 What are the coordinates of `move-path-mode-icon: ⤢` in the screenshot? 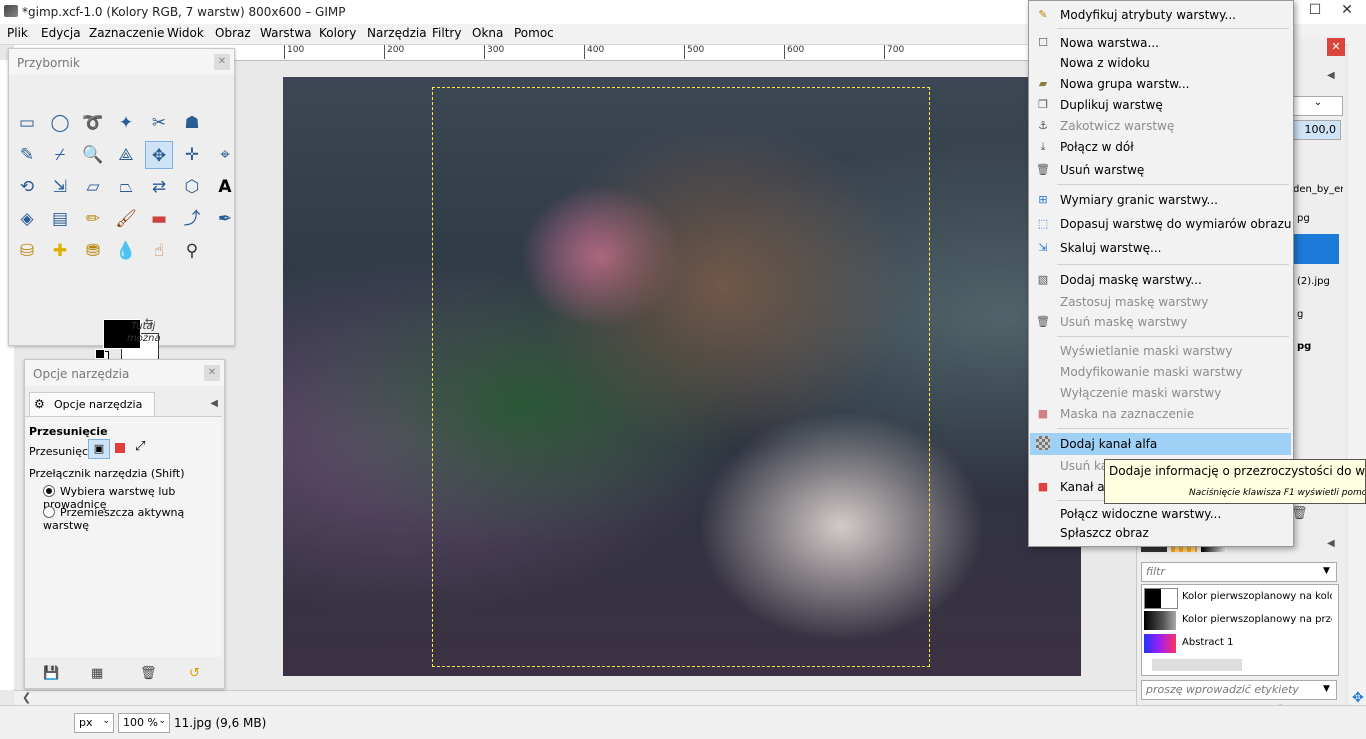 It's located at (140, 446).